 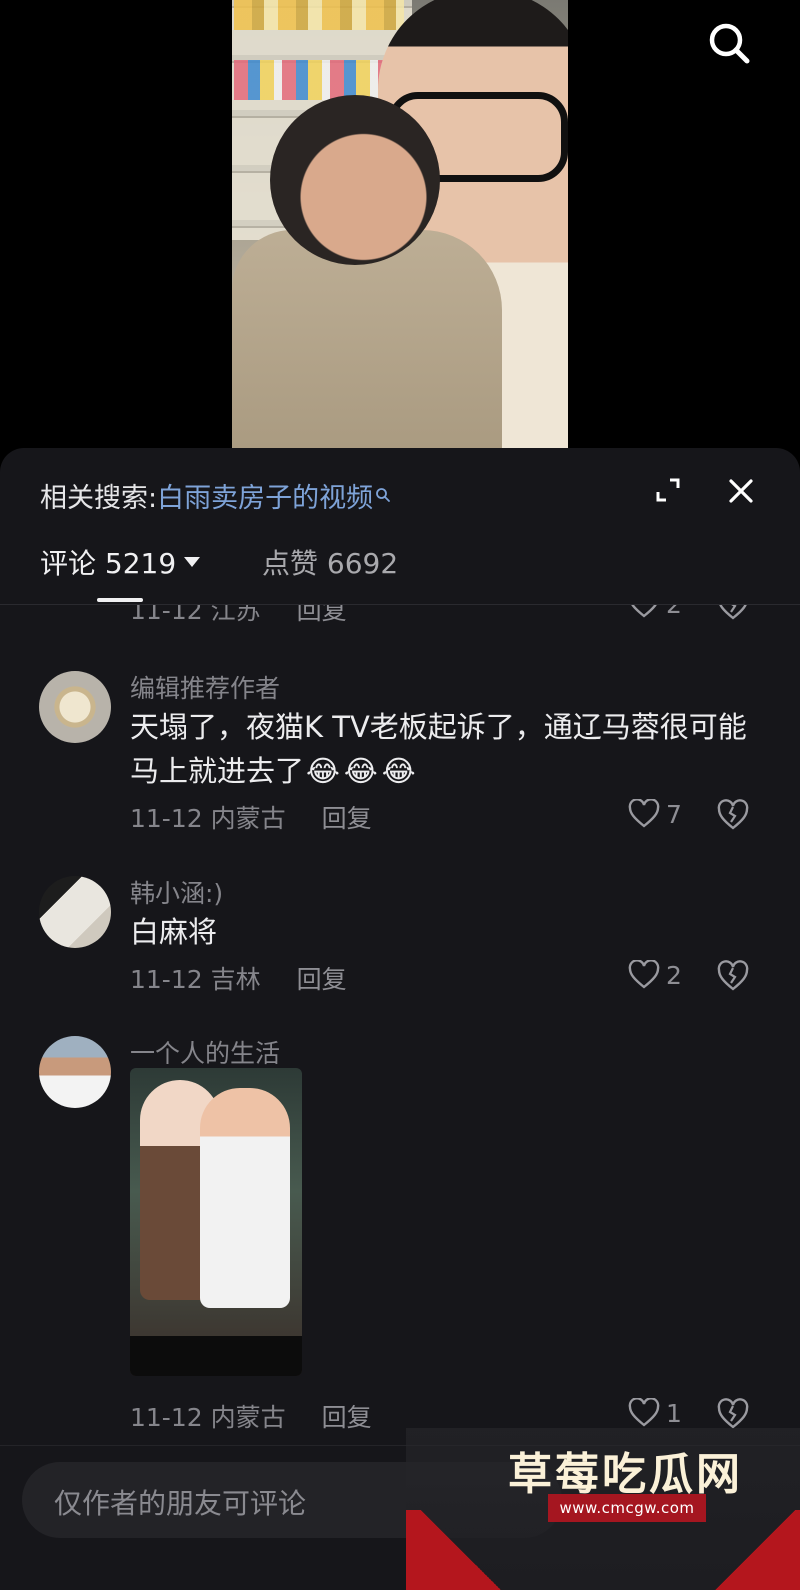 I want to click on tab-likes-label: 点赞, so click(x=290, y=563).